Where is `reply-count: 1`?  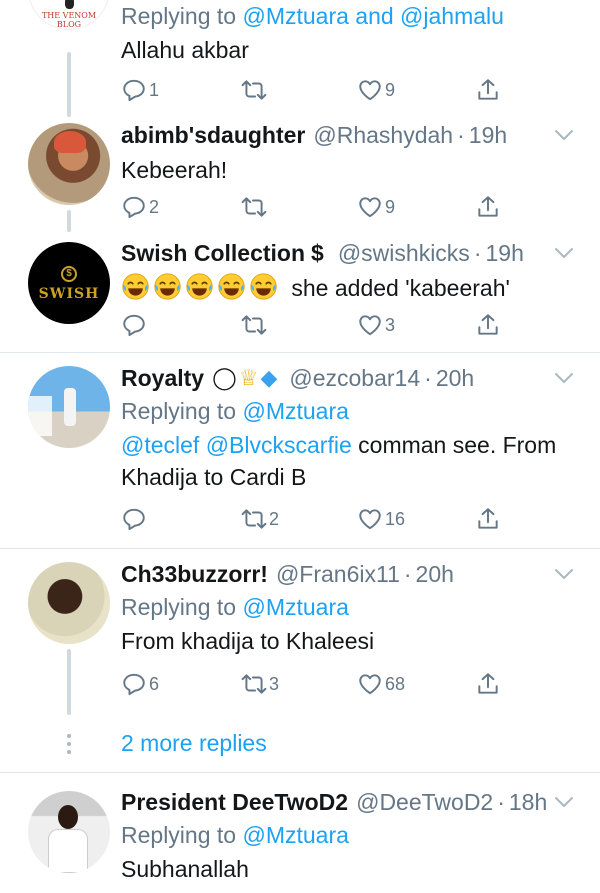 reply-count: 1 is located at coordinates (154, 89).